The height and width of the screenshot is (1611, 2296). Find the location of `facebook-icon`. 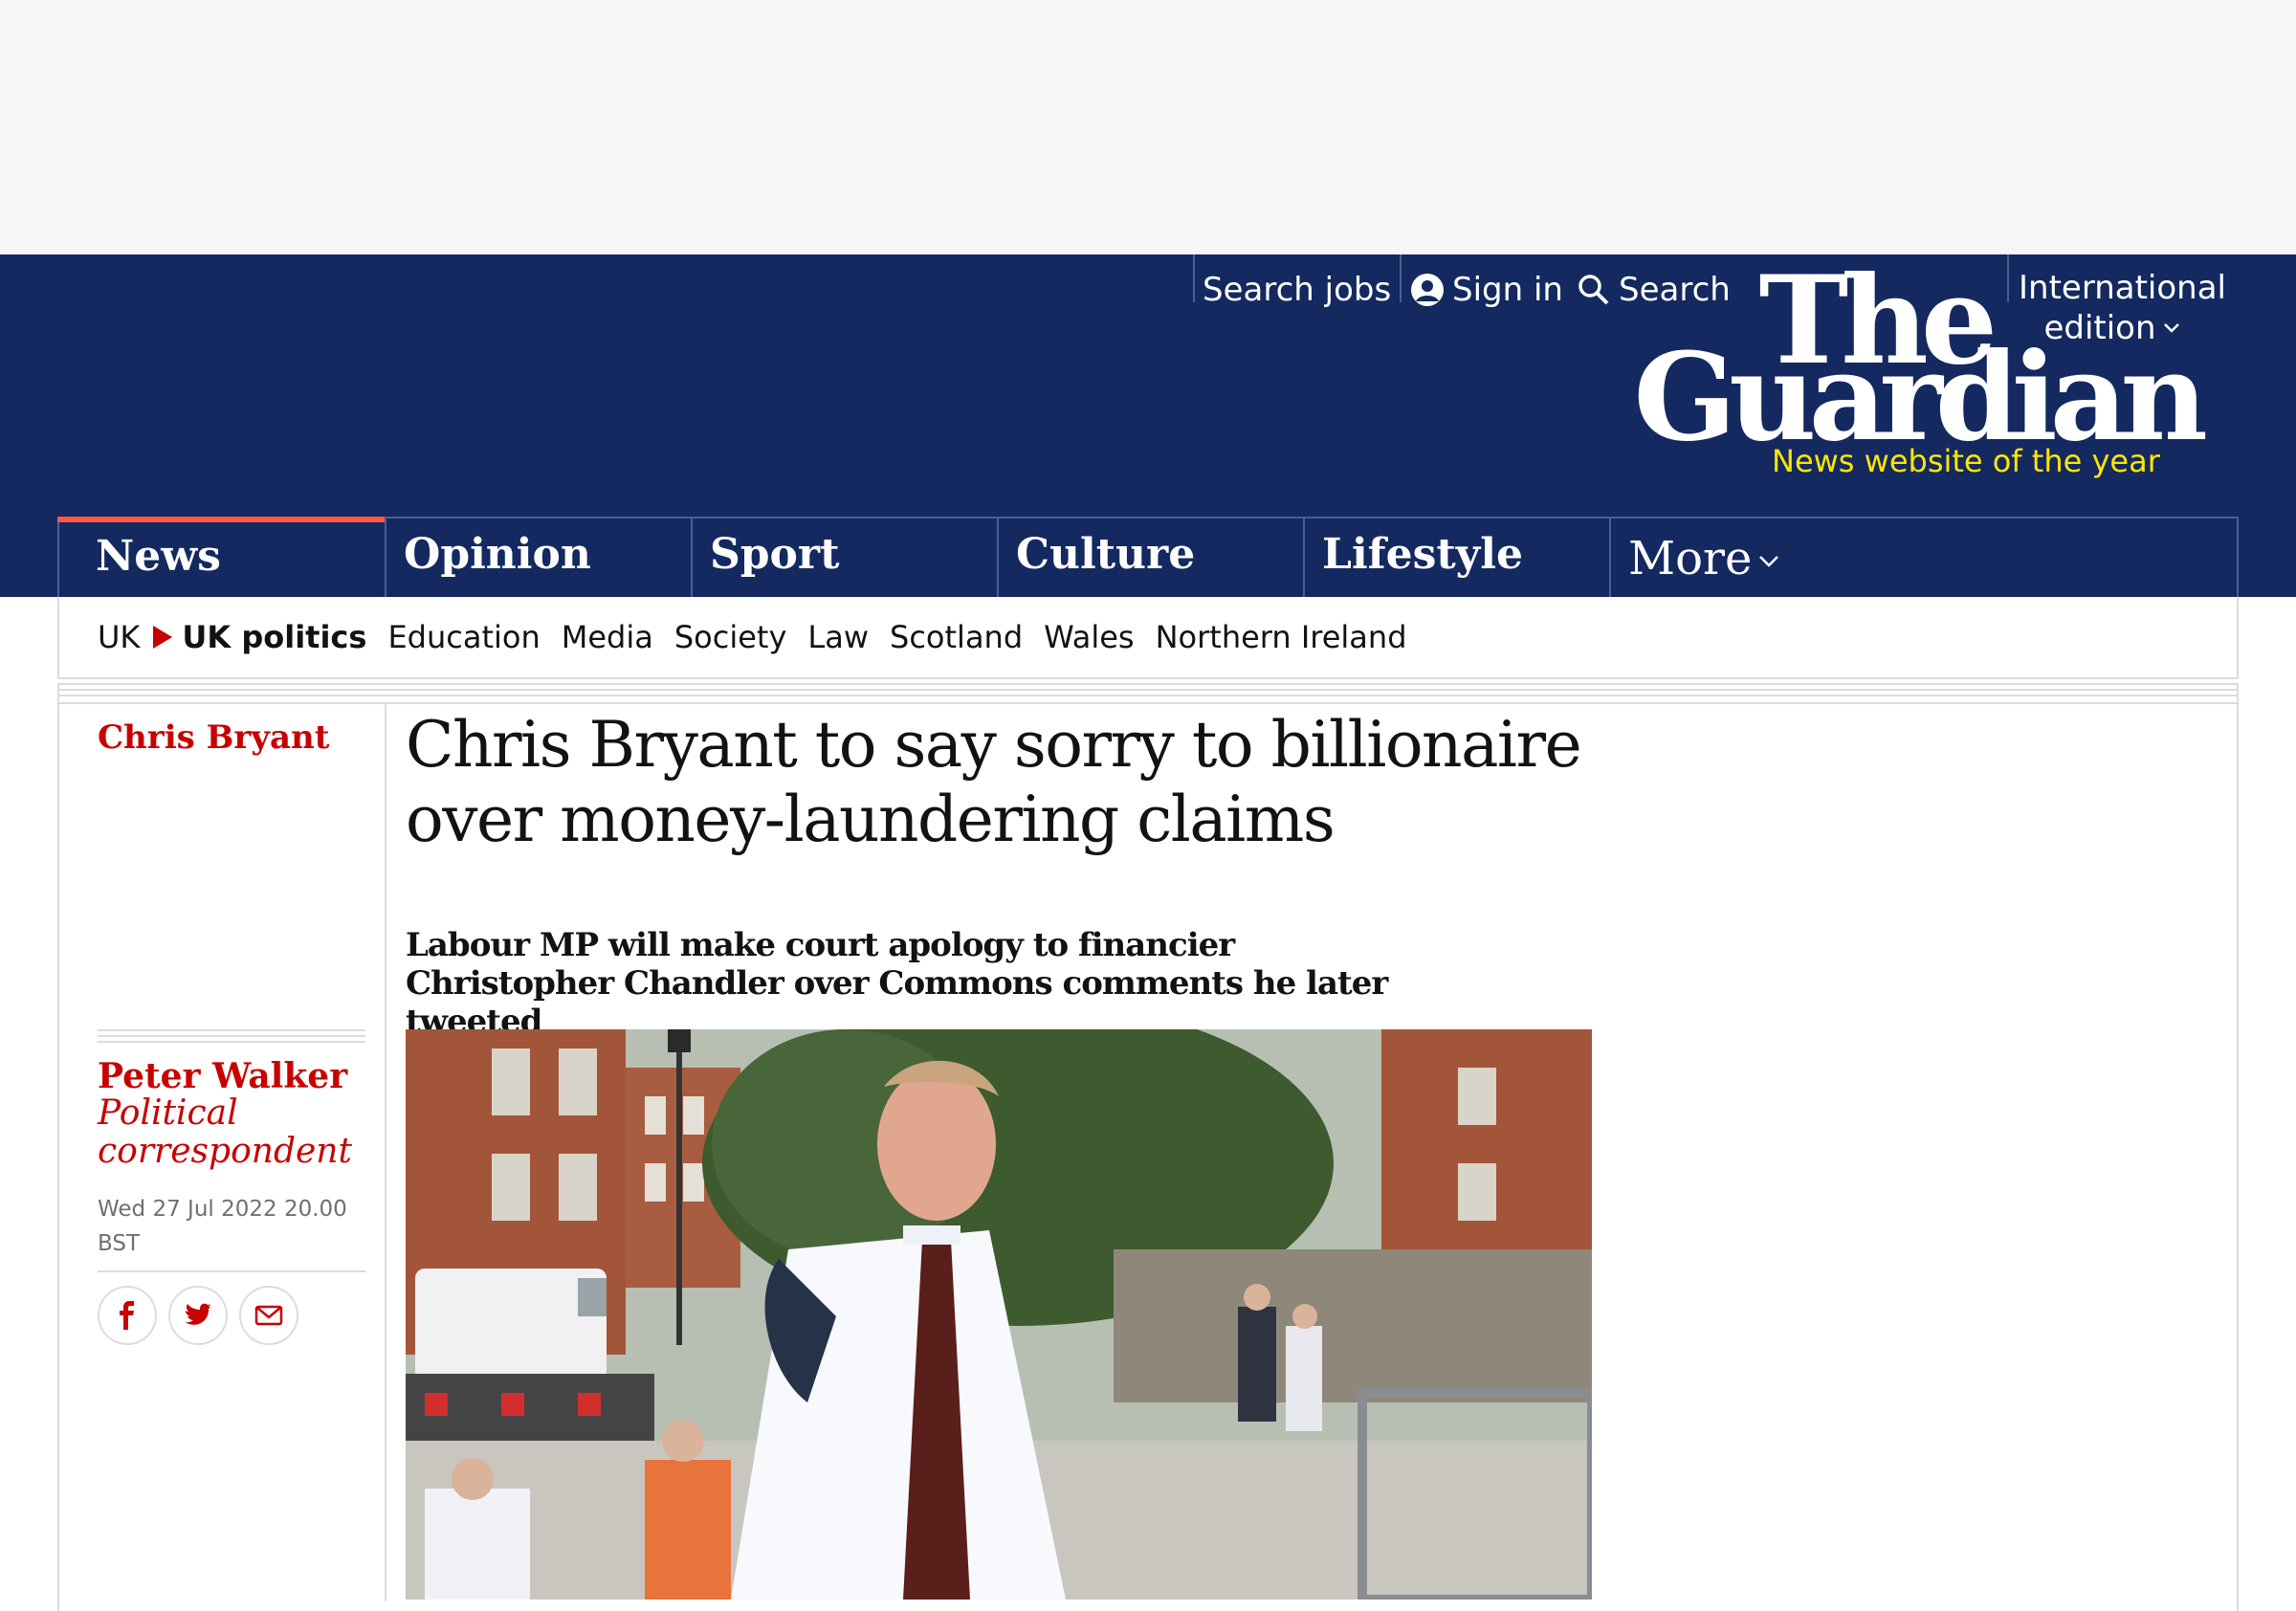

facebook-icon is located at coordinates (127, 1315).